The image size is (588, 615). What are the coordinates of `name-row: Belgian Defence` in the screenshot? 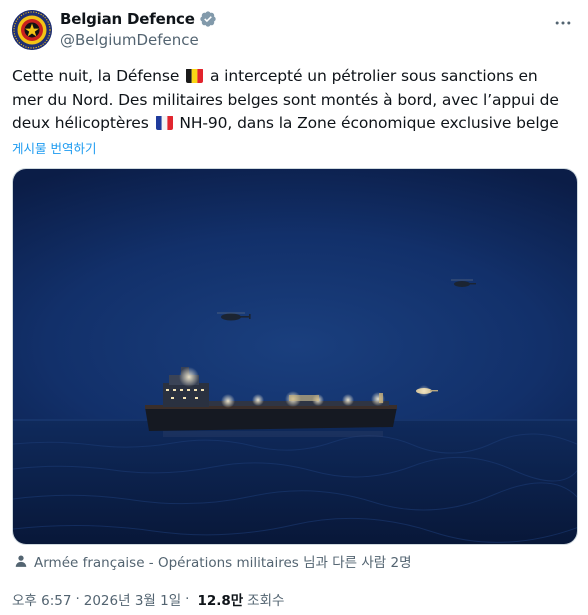 It's located at (138, 19).